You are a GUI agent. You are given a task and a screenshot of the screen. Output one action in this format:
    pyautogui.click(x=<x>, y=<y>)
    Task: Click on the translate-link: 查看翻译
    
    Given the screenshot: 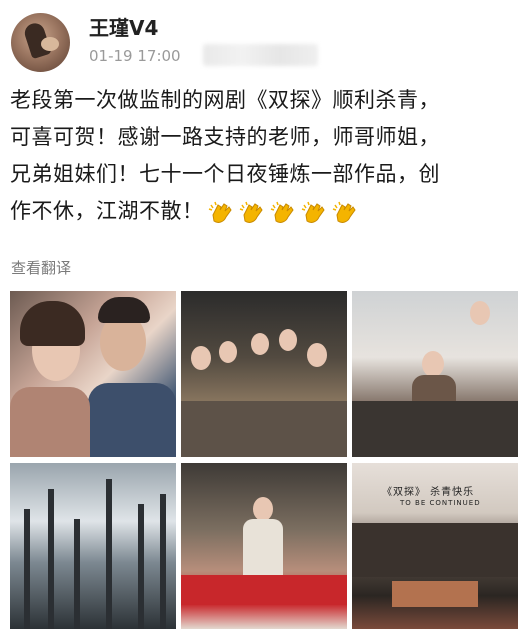 What is the action you would take?
    pyautogui.click(x=41, y=267)
    